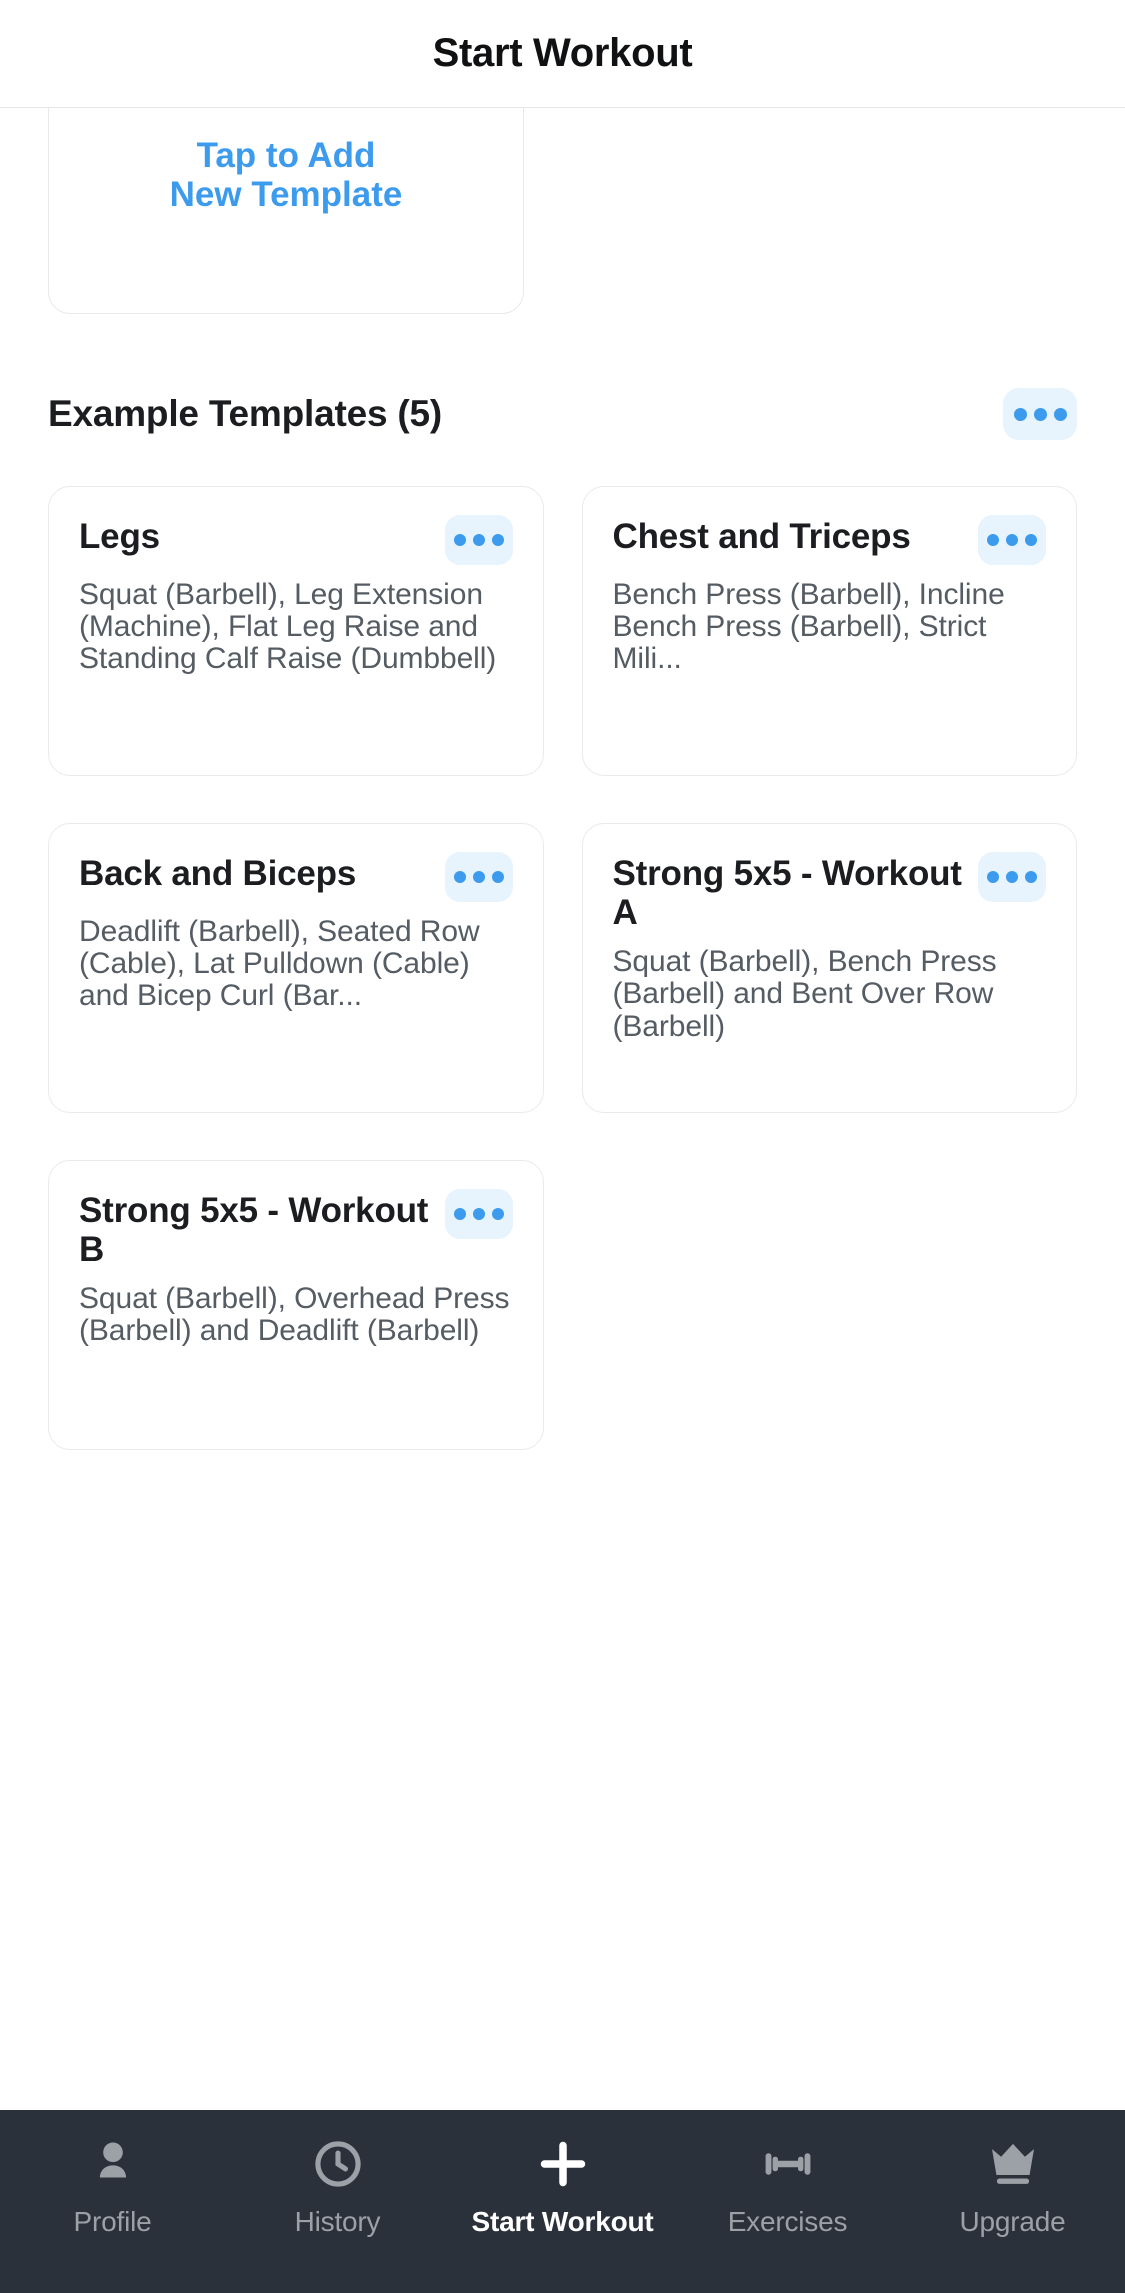 This screenshot has width=1125, height=2293. Describe the element at coordinates (218, 873) in the screenshot. I see `template-name: Back and Biceps` at that location.